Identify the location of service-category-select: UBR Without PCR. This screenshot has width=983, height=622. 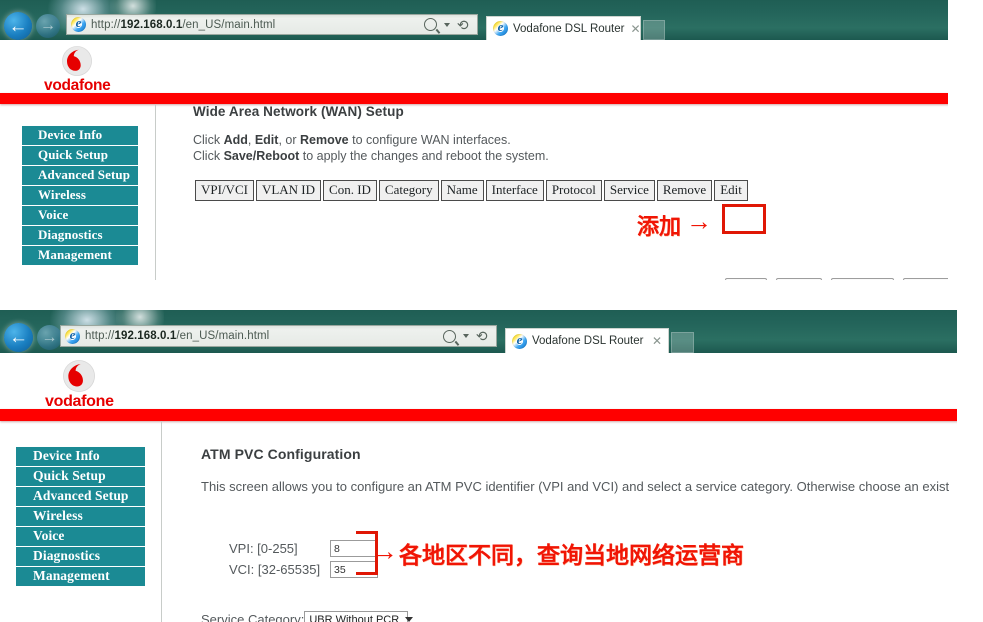
(359, 616).